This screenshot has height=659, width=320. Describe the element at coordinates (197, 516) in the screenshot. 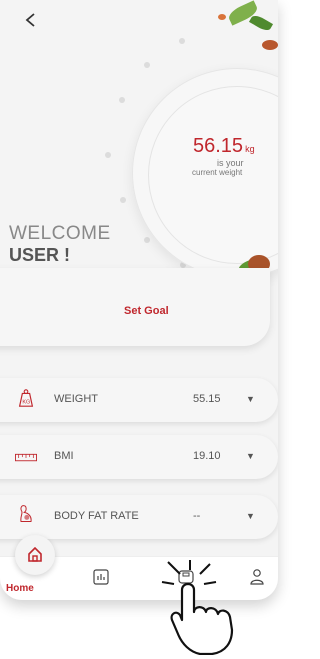

I see `metric-value: --` at that location.